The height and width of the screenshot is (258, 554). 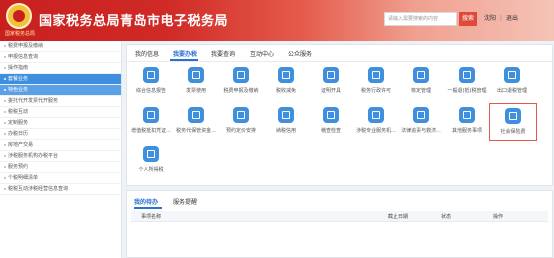 What do you see at coordinates (300, 53) in the screenshot?
I see `tab-4: 公众服务` at bounding box center [300, 53].